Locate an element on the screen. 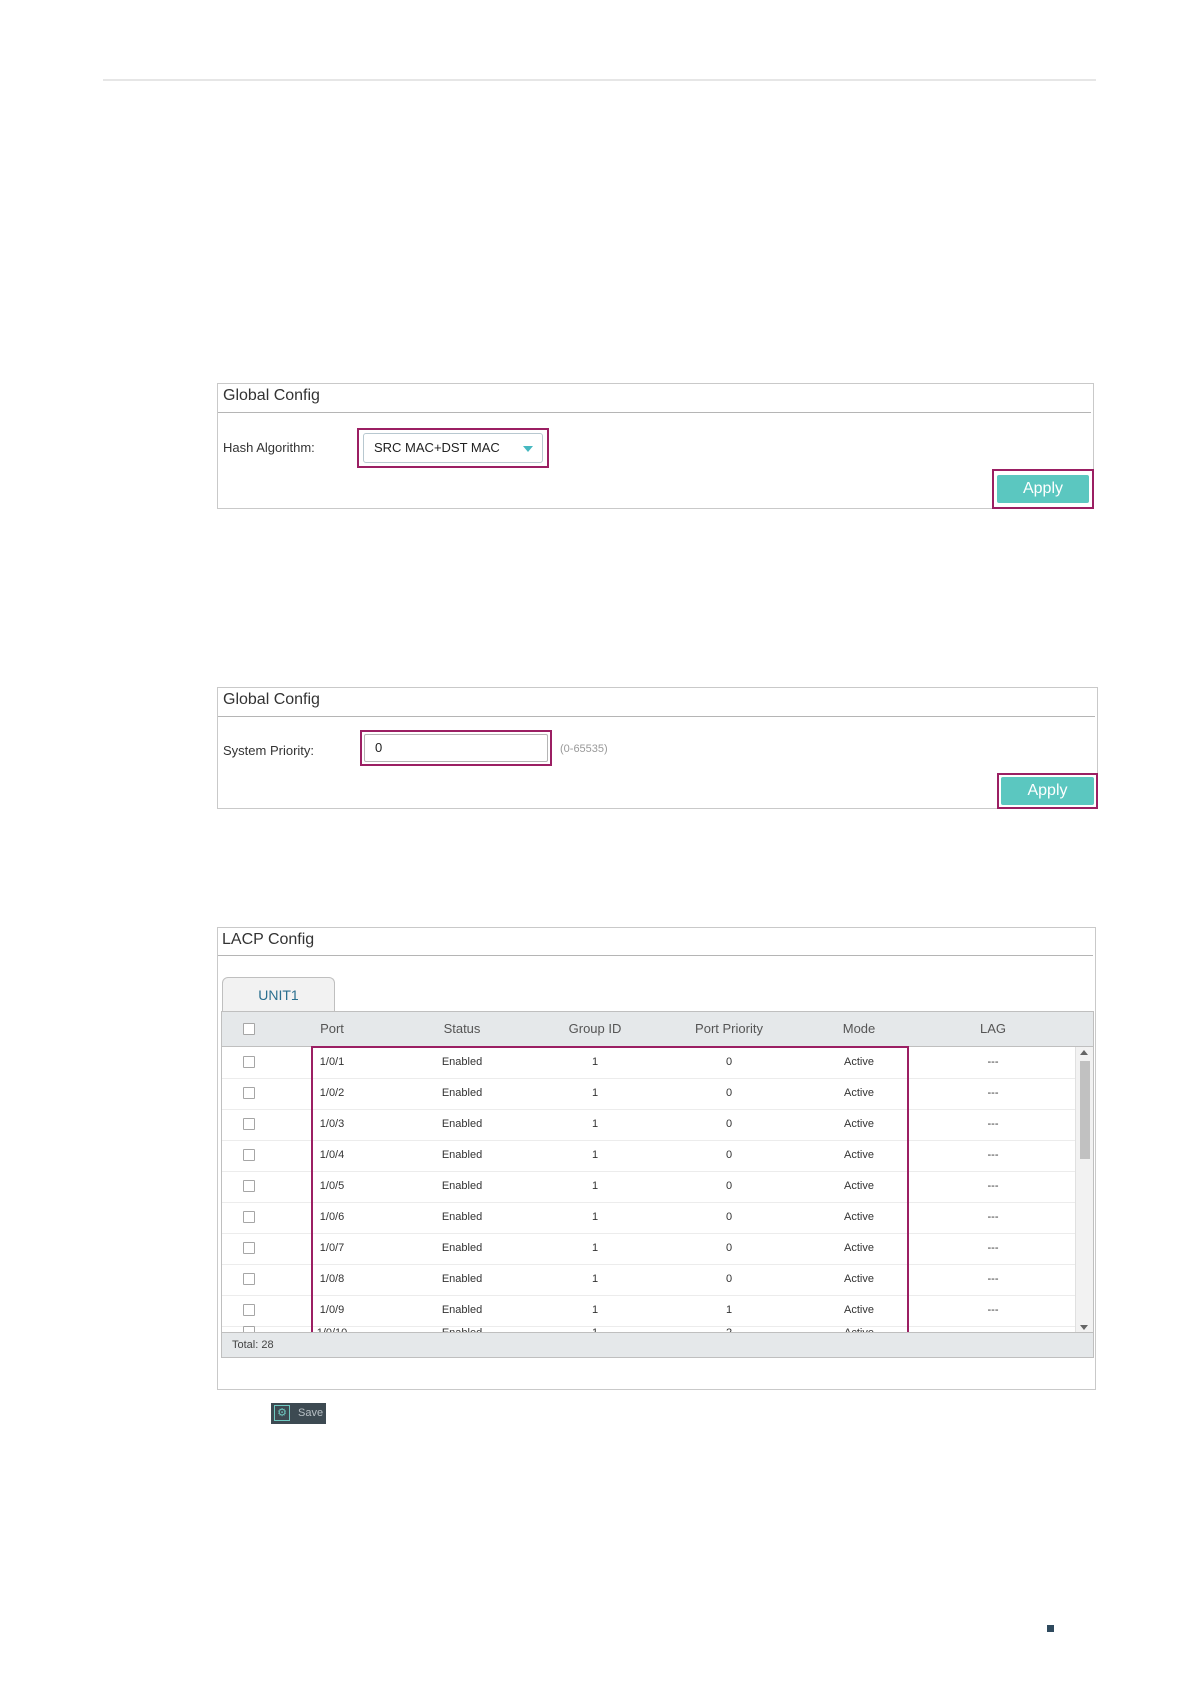  page-top-rule is located at coordinates (599, 80).